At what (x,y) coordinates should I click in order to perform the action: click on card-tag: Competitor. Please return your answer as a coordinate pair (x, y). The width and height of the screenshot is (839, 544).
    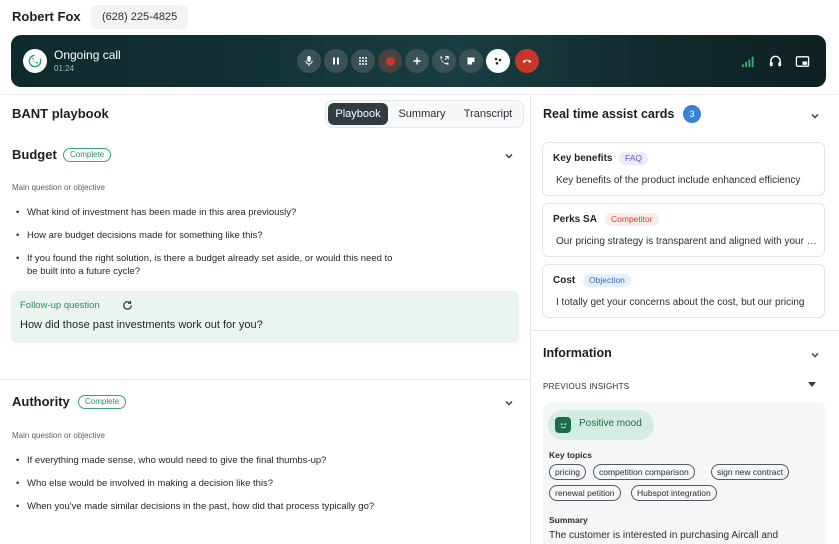
    Looking at the image, I should click on (632, 219).